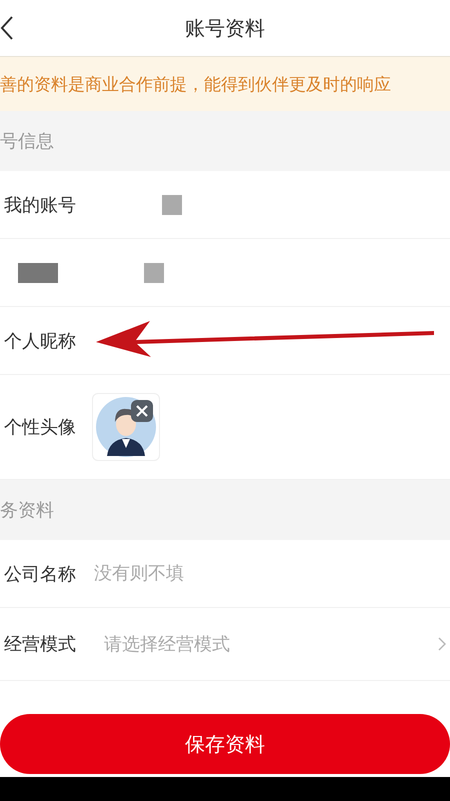 The height and width of the screenshot is (801, 450). What do you see at coordinates (39, 341) in the screenshot?
I see `field-label: 个人昵称` at bounding box center [39, 341].